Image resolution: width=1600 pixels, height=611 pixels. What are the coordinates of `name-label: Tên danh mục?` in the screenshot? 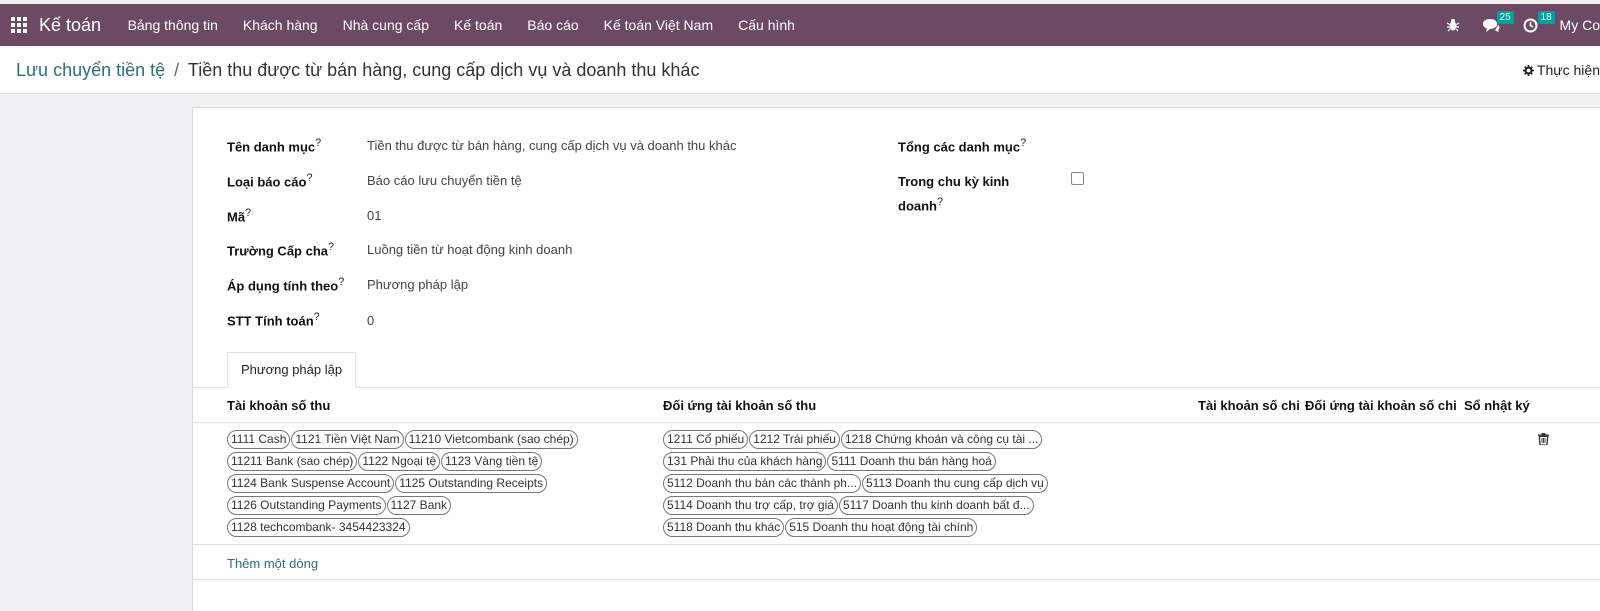 It's located at (274, 146).